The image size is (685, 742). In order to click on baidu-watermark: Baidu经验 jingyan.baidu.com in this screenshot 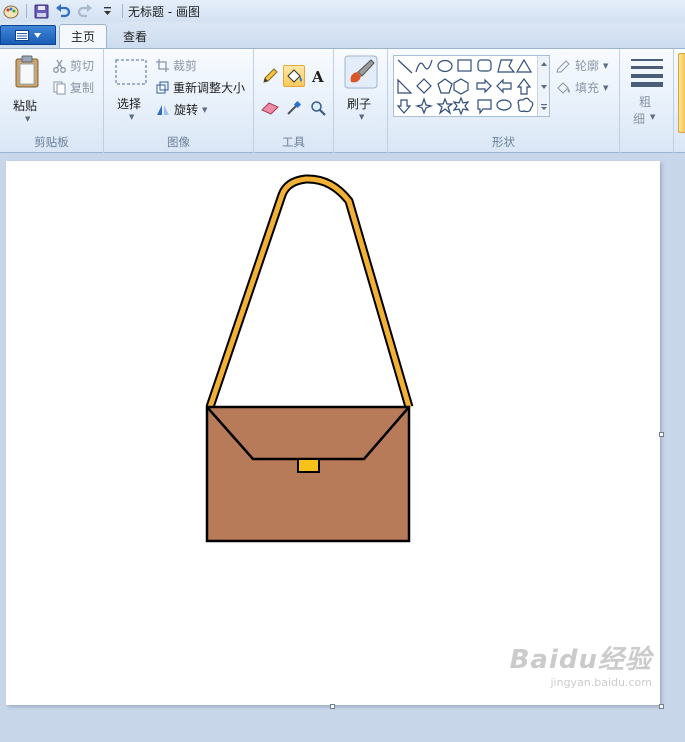, I will do `click(581, 664)`.